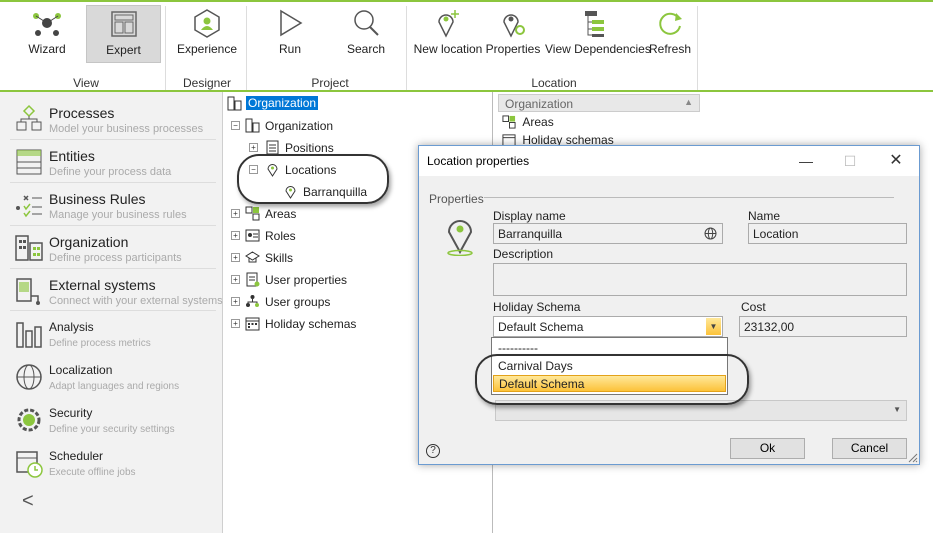 The width and height of the screenshot is (933, 533). What do you see at coordinates (806, 161) in the screenshot?
I see `minimize-icon: —` at bounding box center [806, 161].